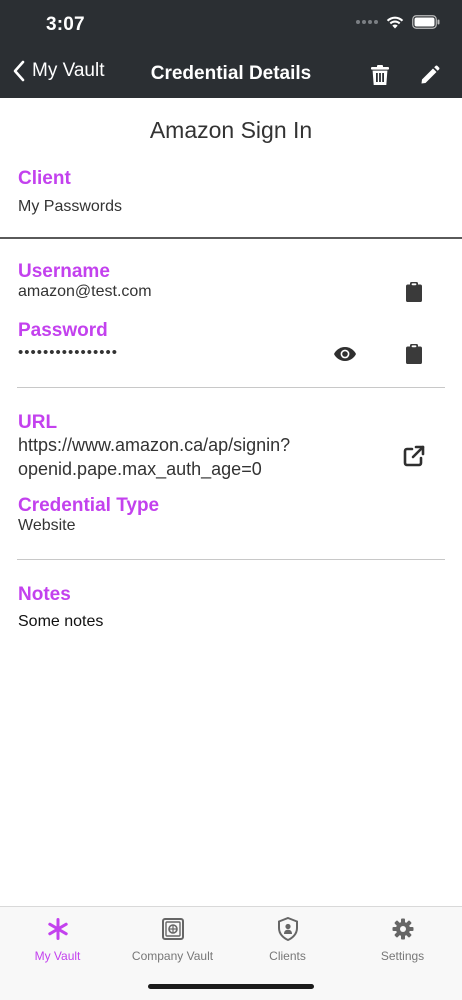  I want to click on pencil-icon, so click(430, 74).